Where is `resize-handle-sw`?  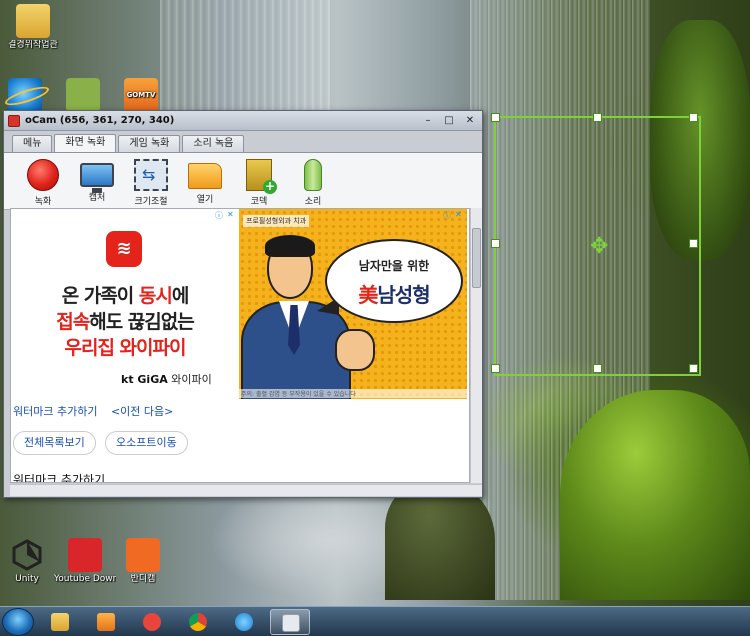 resize-handle-sw is located at coordinates (495, 368).